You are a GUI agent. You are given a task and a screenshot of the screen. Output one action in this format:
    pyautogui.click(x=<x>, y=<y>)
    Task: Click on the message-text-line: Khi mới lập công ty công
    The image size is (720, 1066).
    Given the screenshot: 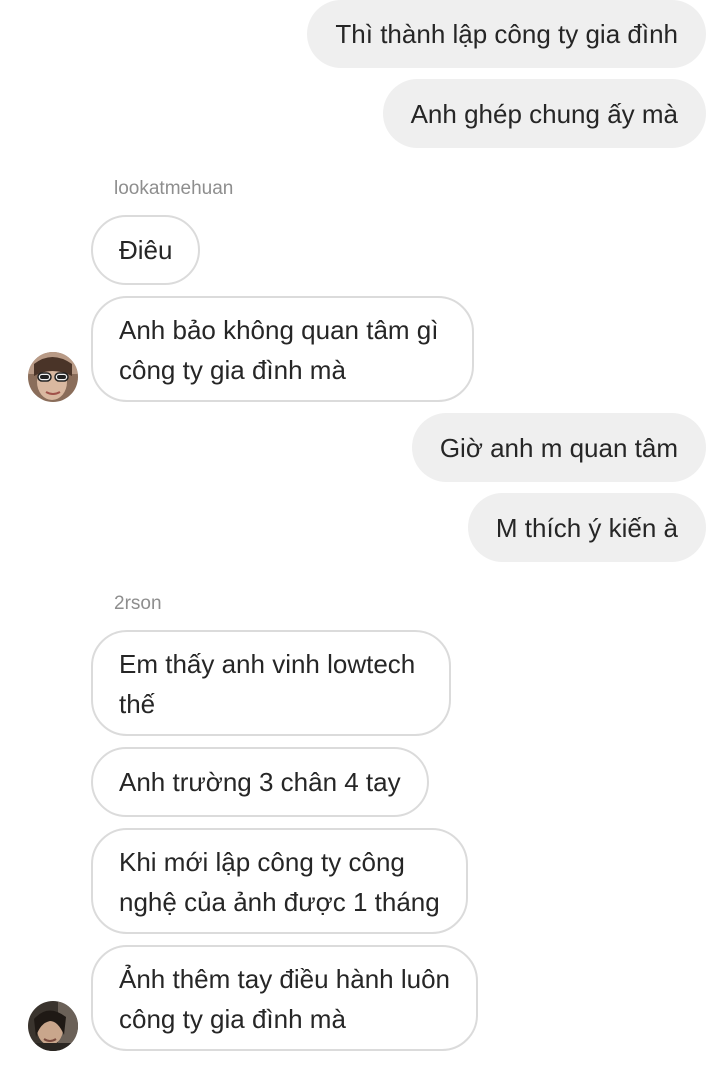 What is the action you would take?
    pyautogui.click(x=262, y=862)
    